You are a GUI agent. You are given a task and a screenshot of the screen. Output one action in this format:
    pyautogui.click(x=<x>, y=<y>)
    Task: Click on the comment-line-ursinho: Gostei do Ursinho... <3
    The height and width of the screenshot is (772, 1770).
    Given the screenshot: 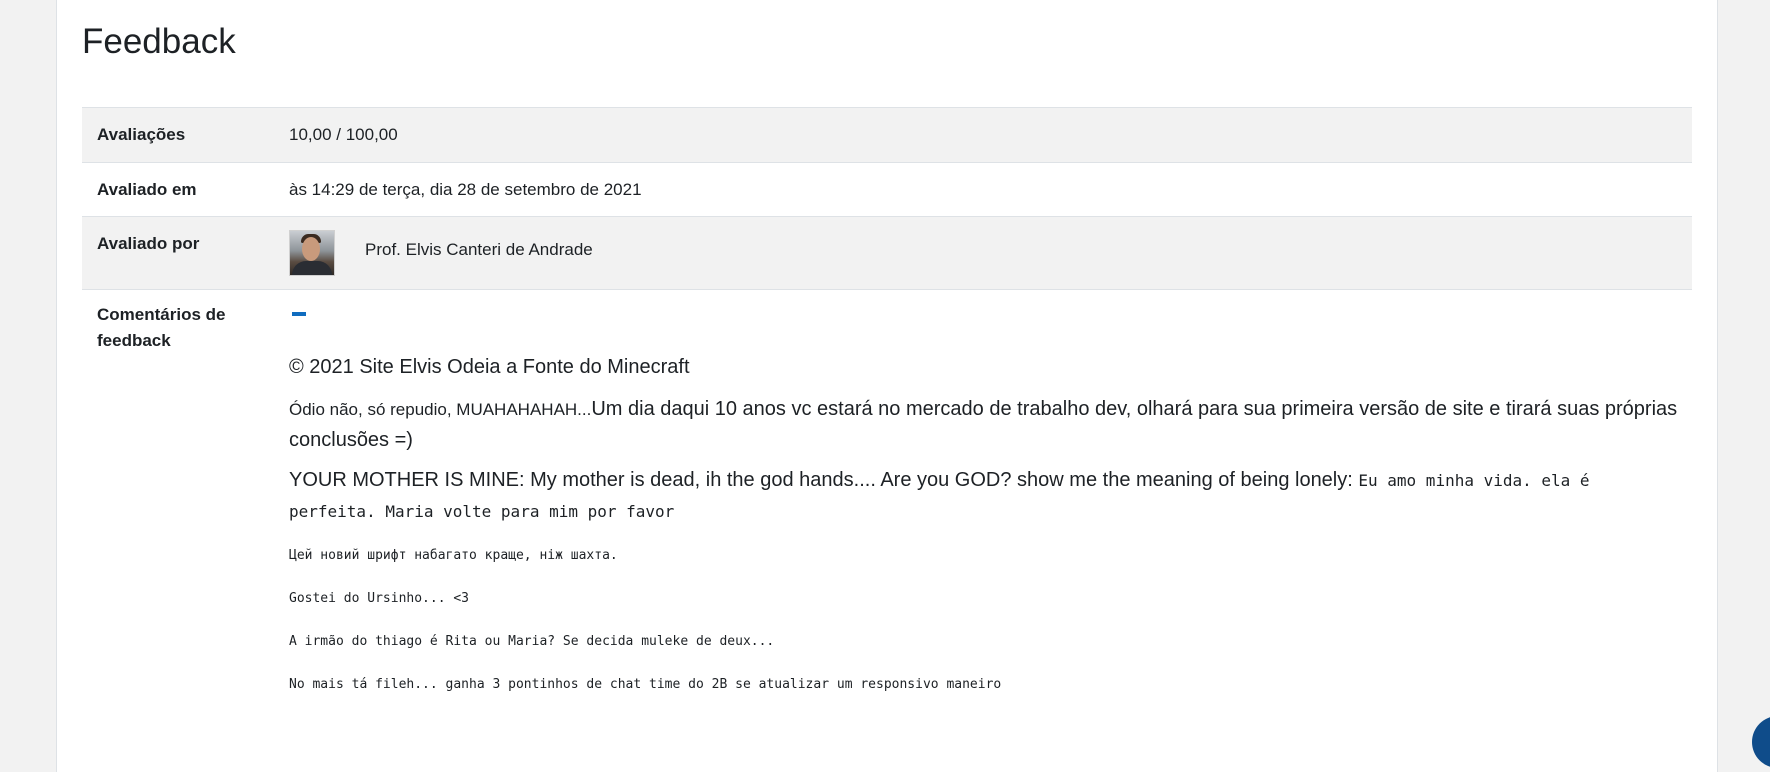 What is the action you would take?
    pyautogui.click(x=379, y=598)
    